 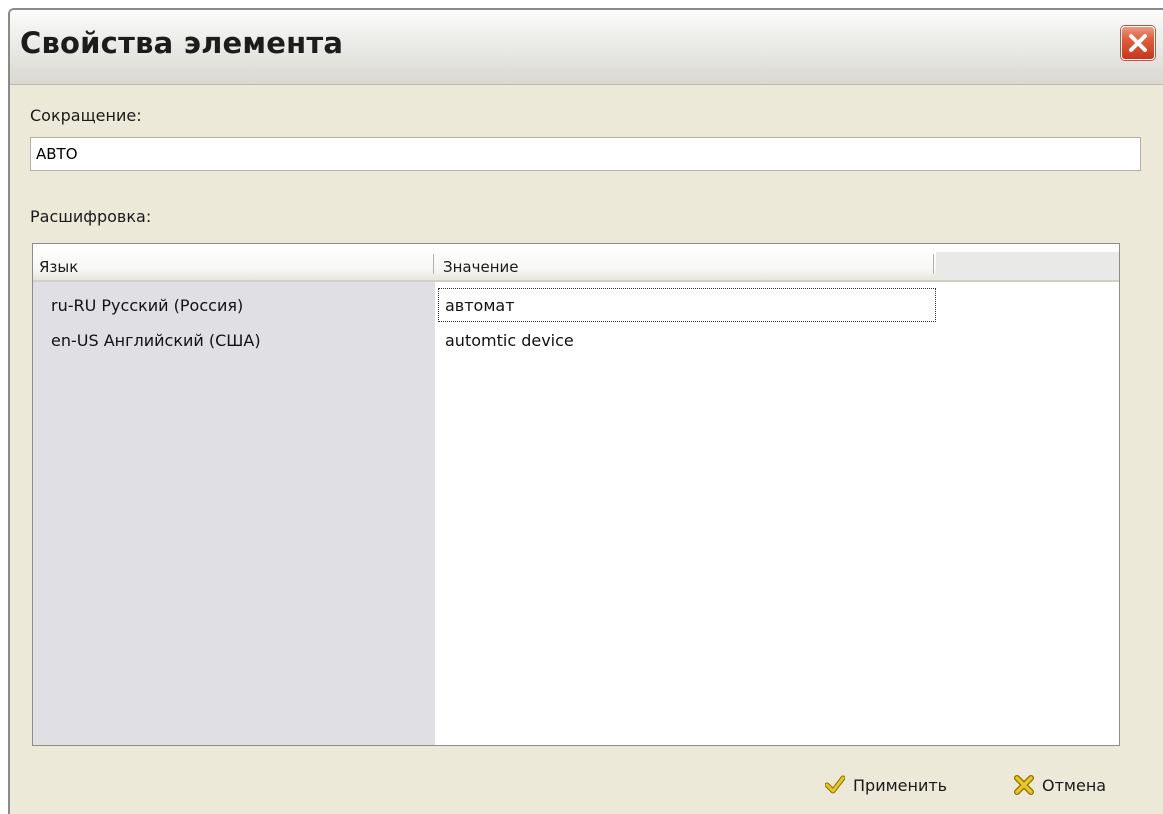 What do you see at coordinates (1074, 785) in the screenshot?
I see `cancel-button-label: Отмена` at bounding box center [1074, 785].